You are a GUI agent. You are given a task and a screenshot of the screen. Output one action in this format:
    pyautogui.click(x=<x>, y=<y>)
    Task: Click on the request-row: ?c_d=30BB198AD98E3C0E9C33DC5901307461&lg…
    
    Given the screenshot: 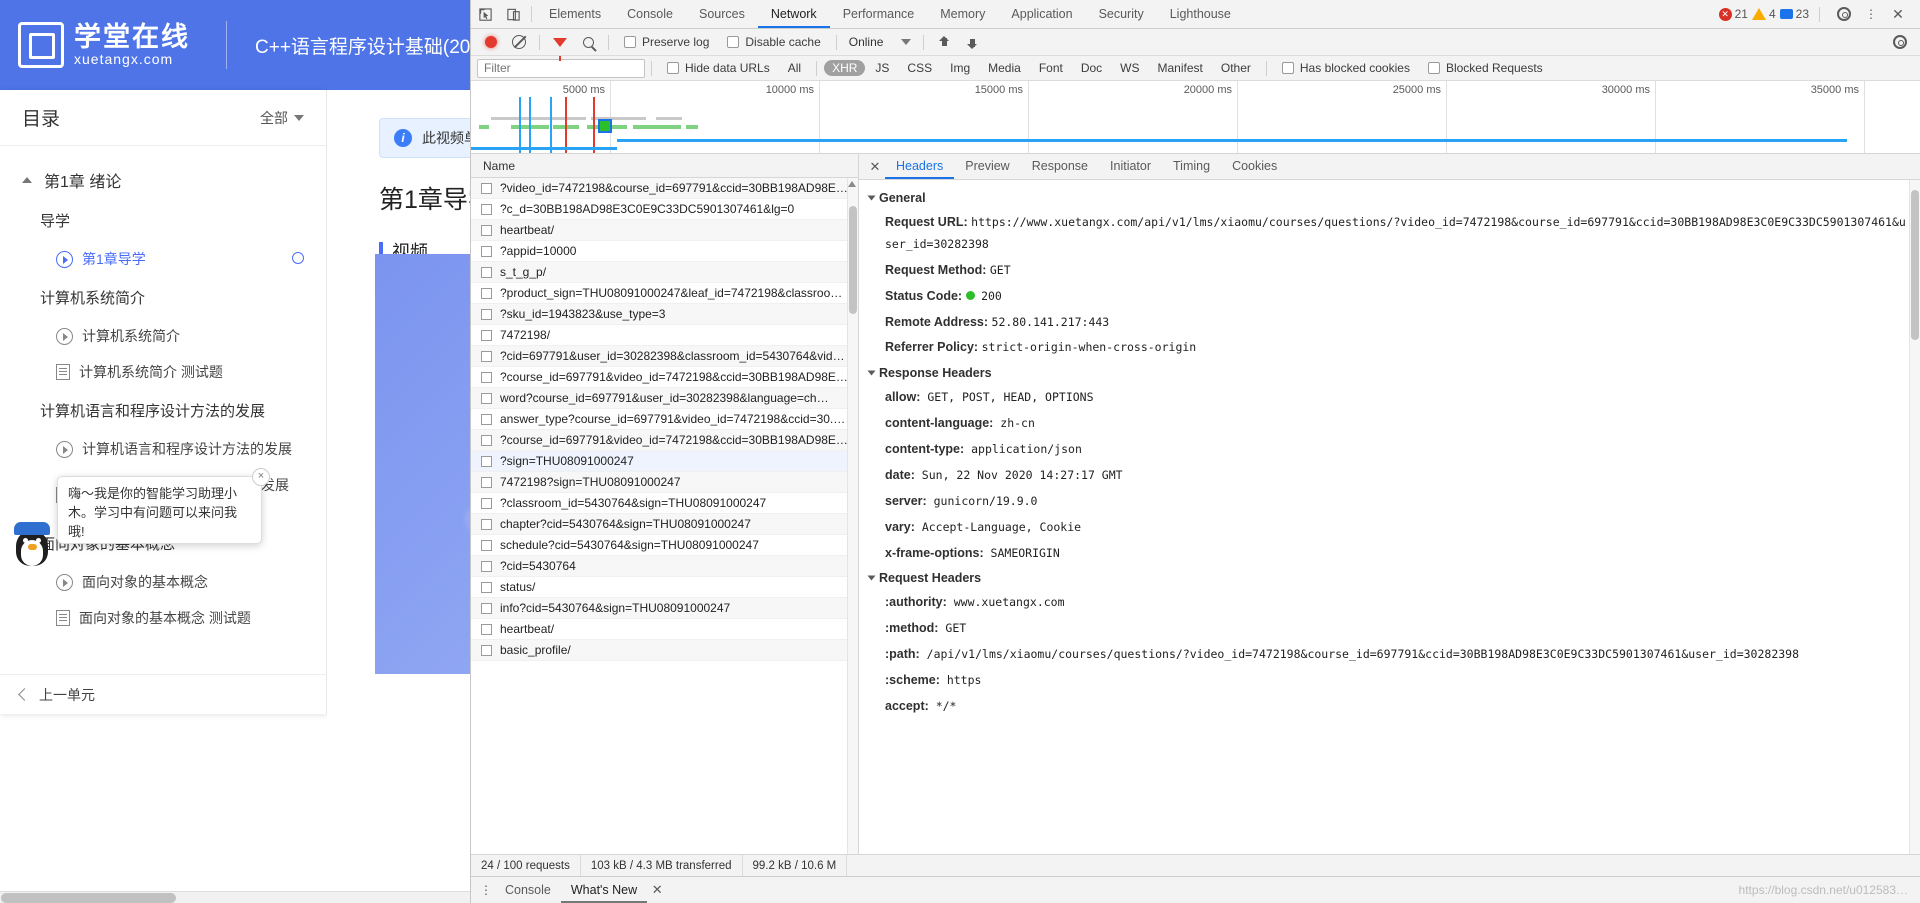 What is the action you would take?
    pyautogui.click(x=664, y=209)
    